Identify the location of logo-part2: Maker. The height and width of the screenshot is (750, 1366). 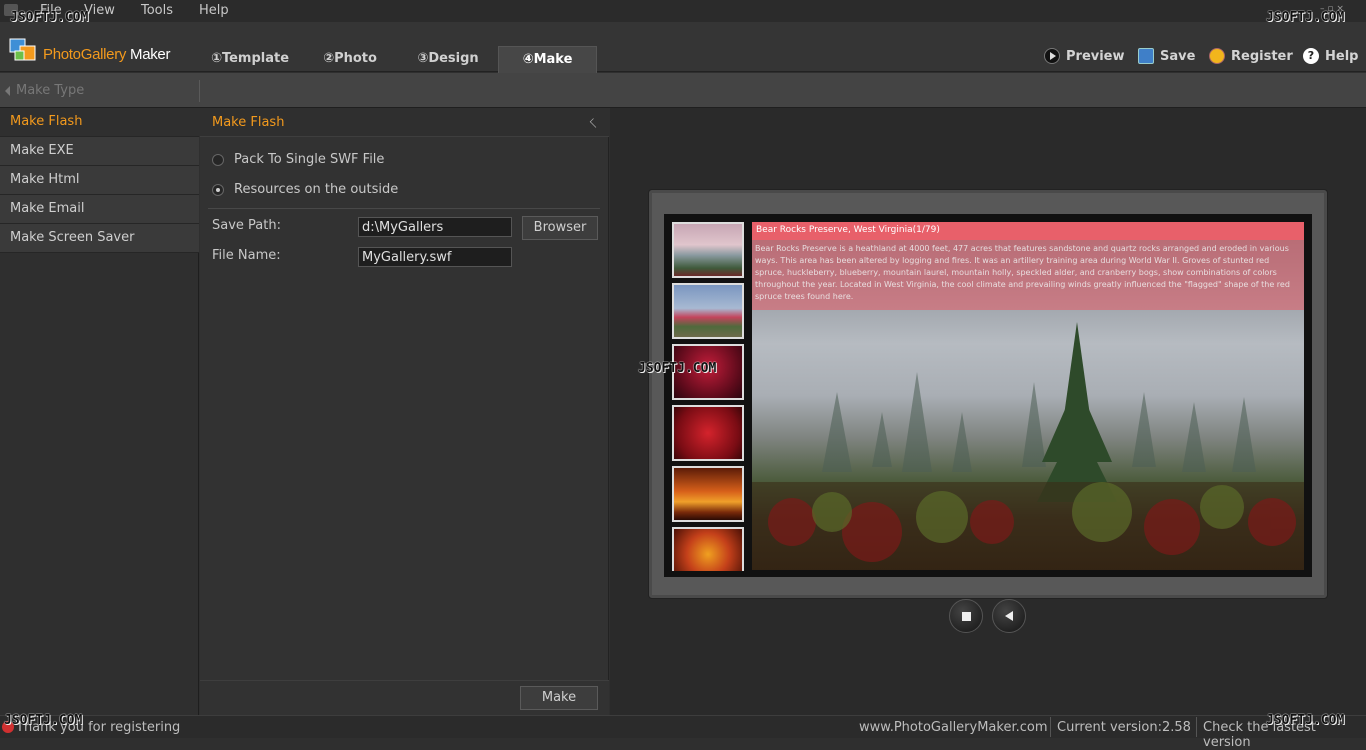
(148, 54).